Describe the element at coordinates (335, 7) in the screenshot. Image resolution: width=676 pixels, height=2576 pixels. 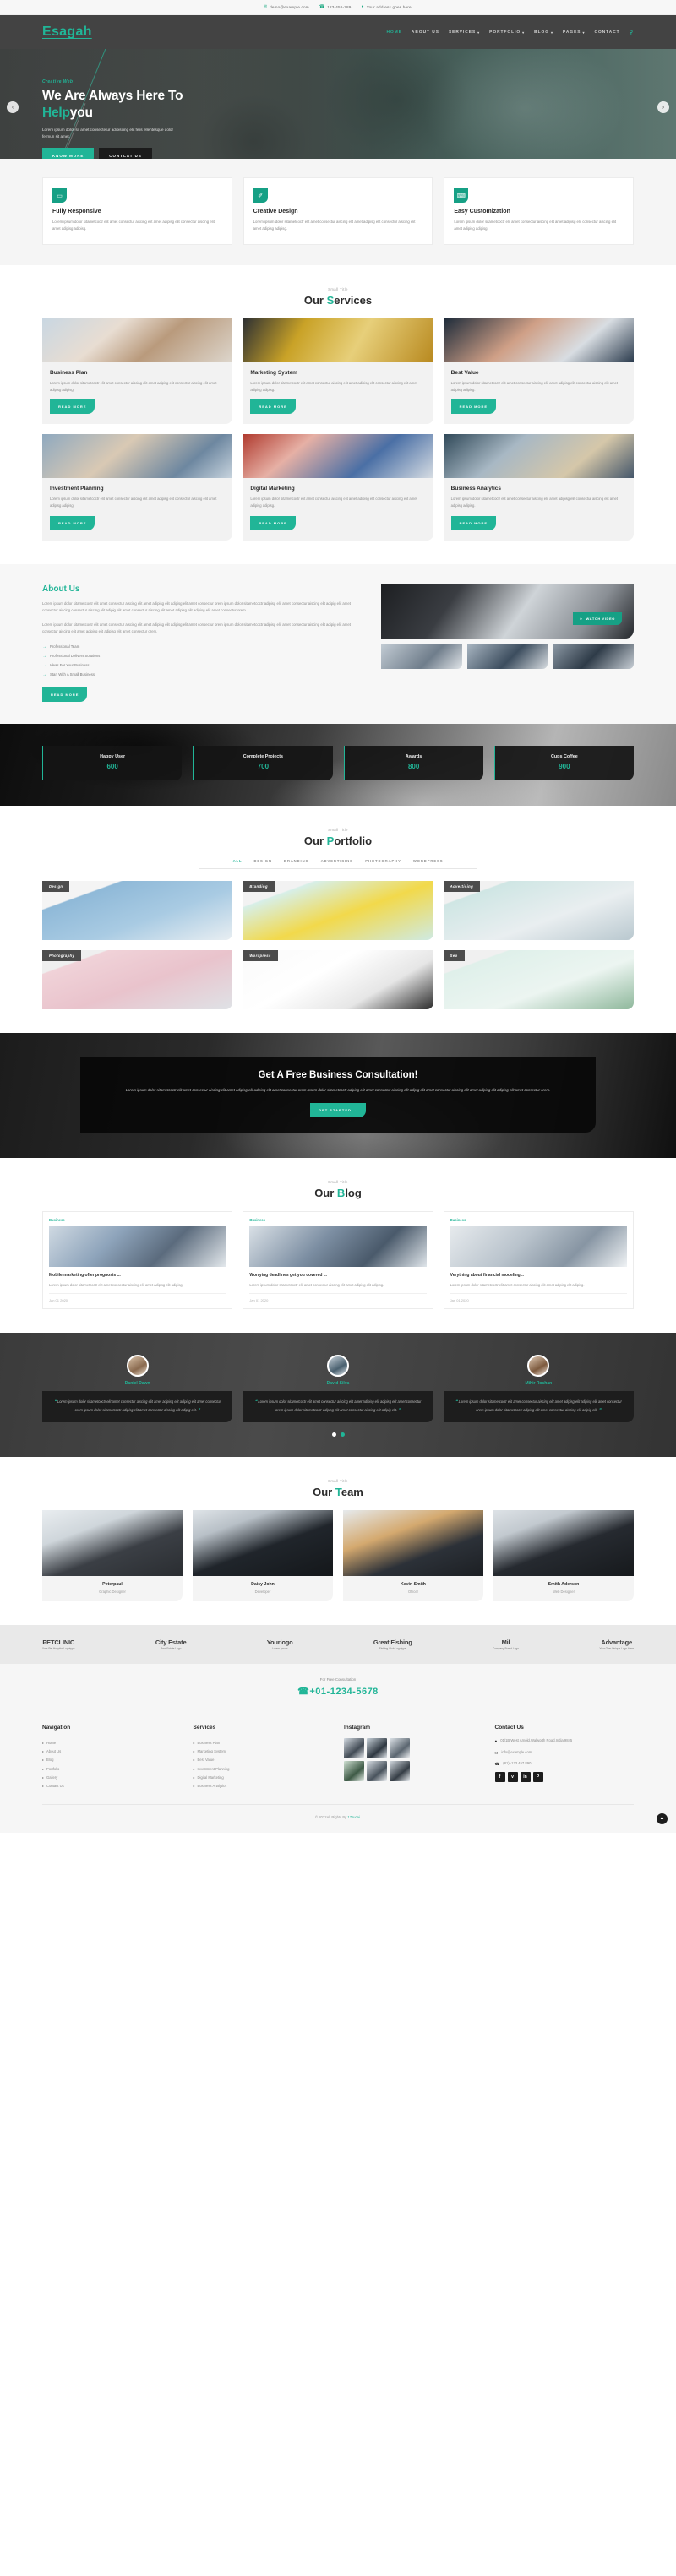
I see `topbar-phone: ☎ 123-456-789` at that location.